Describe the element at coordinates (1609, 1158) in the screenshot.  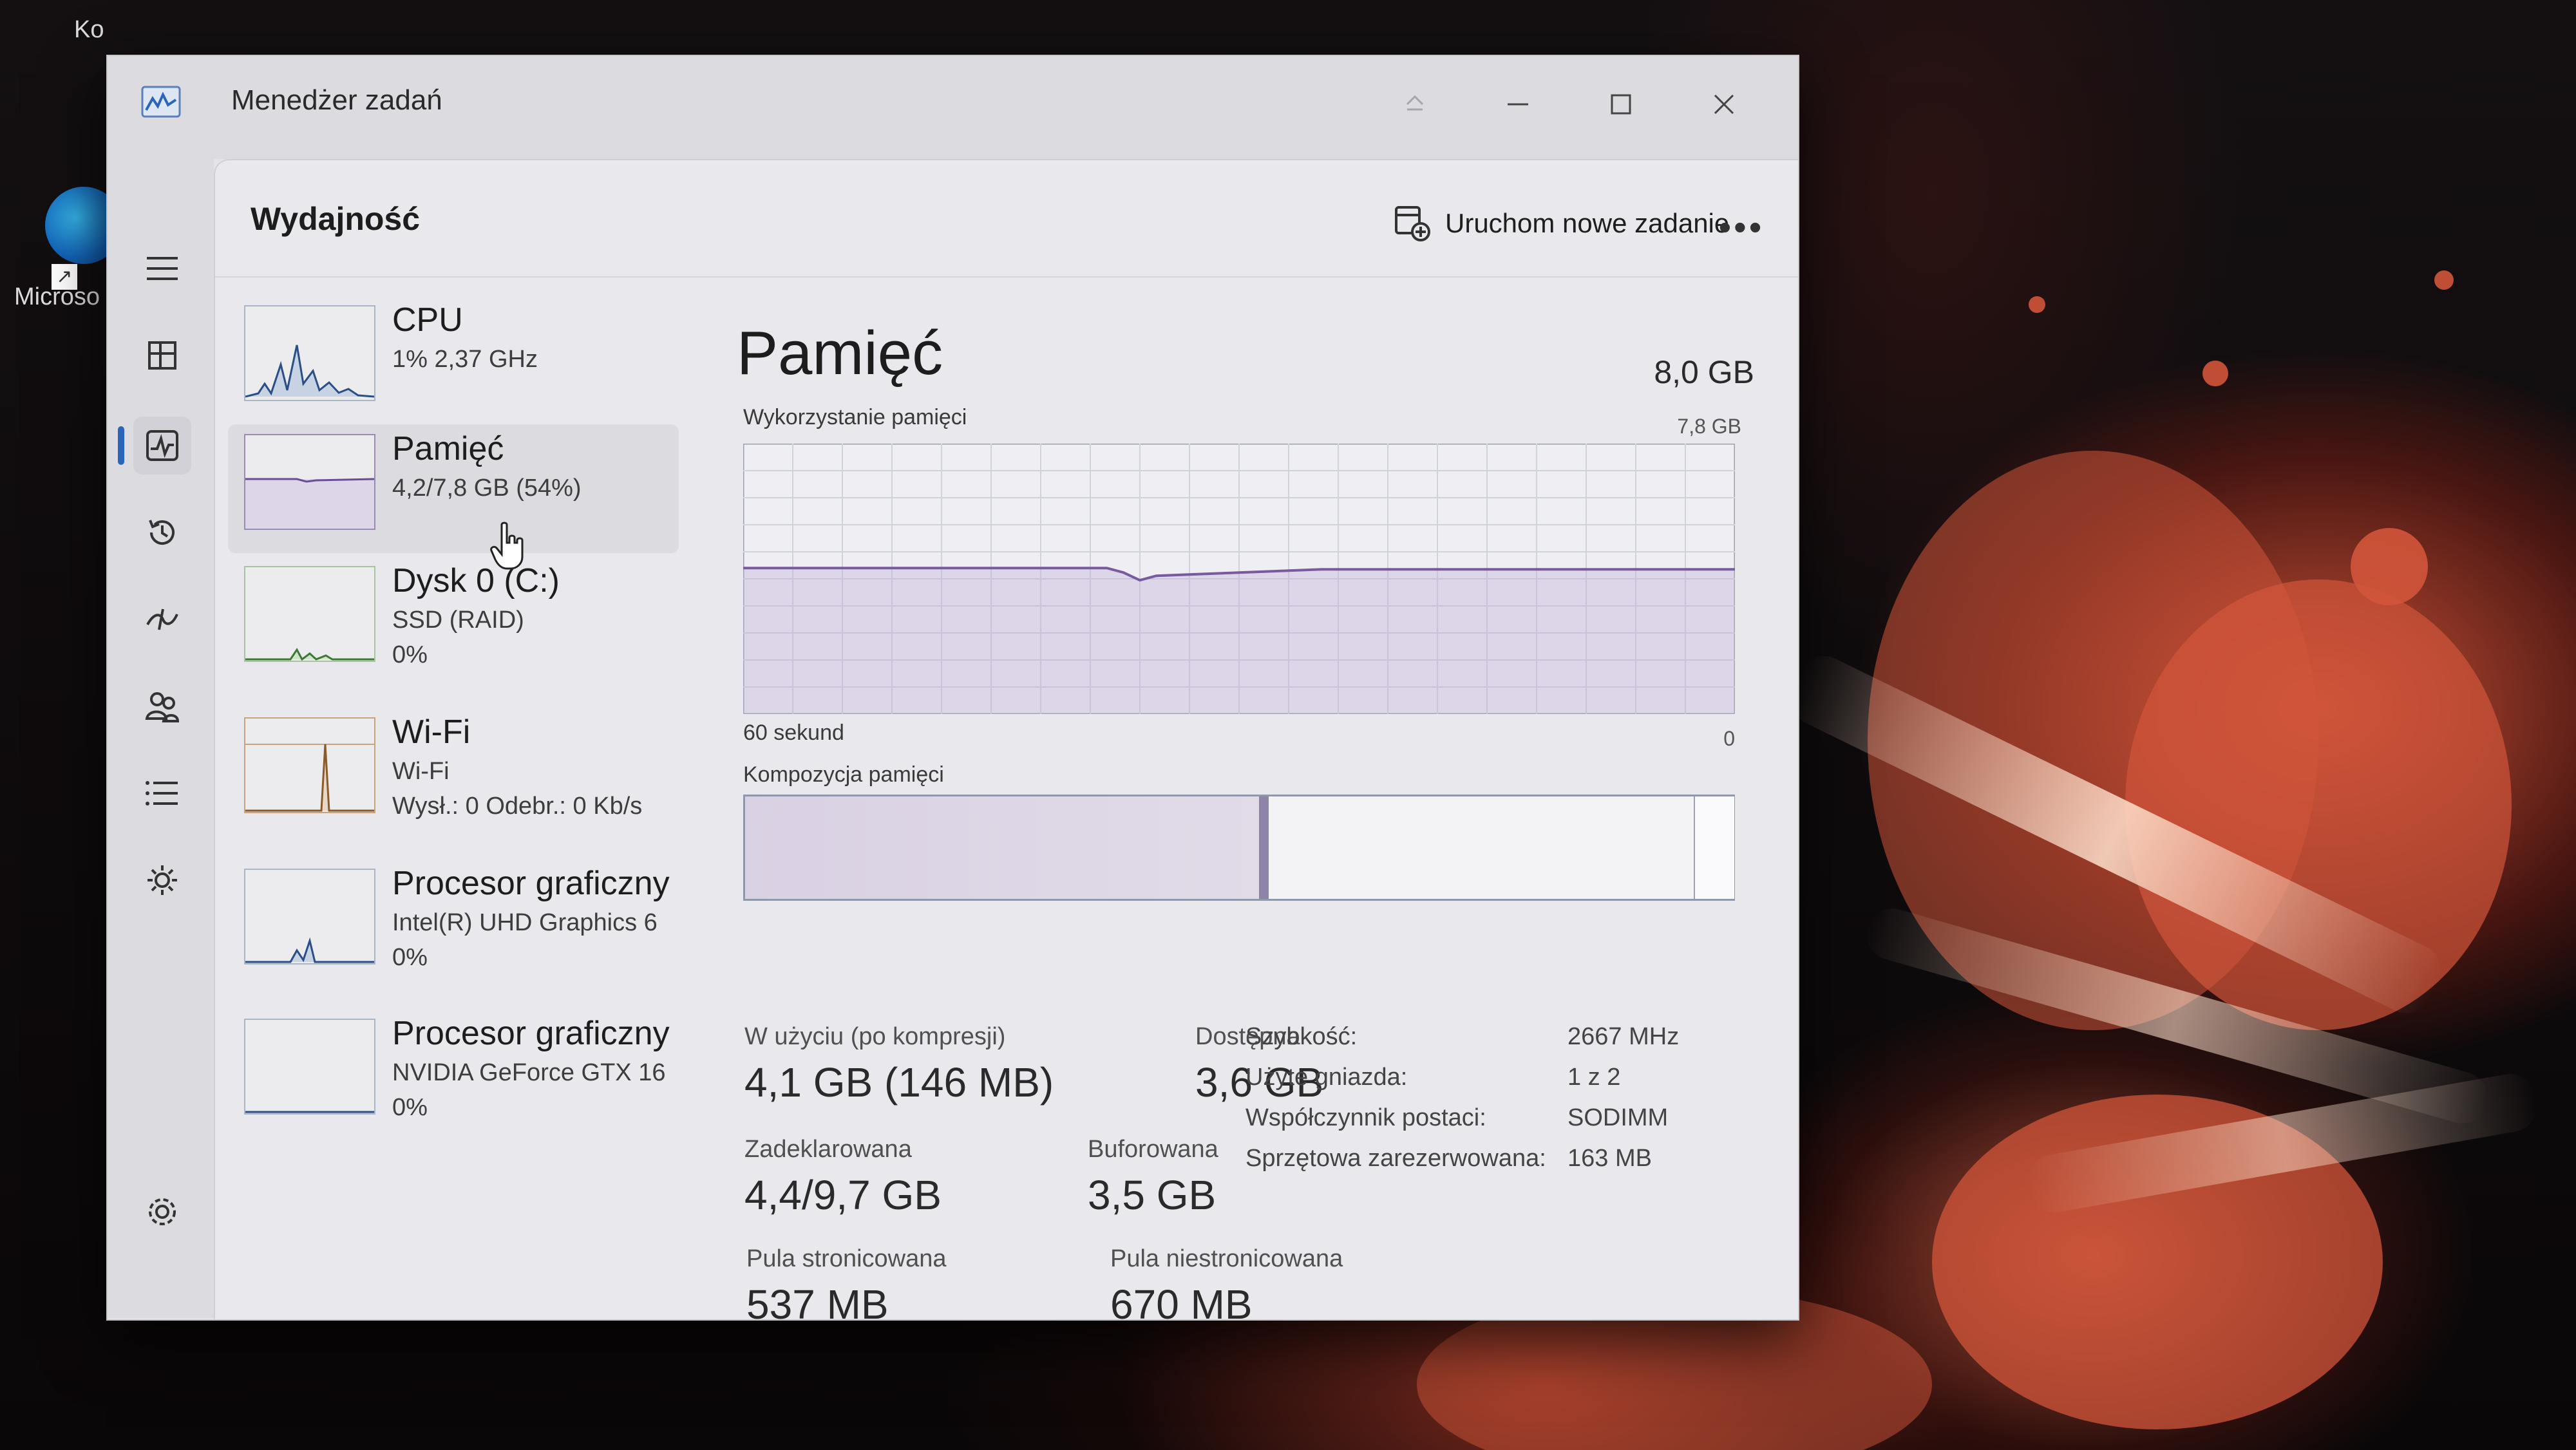
I see `spec-hw-reserved-value: 163 MB` at that location.